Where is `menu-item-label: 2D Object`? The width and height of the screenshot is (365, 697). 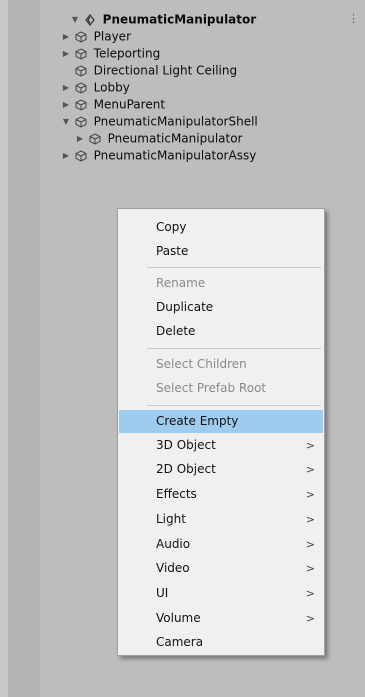 menu-item-label: 2D Object is located at coordinates (186, 469).